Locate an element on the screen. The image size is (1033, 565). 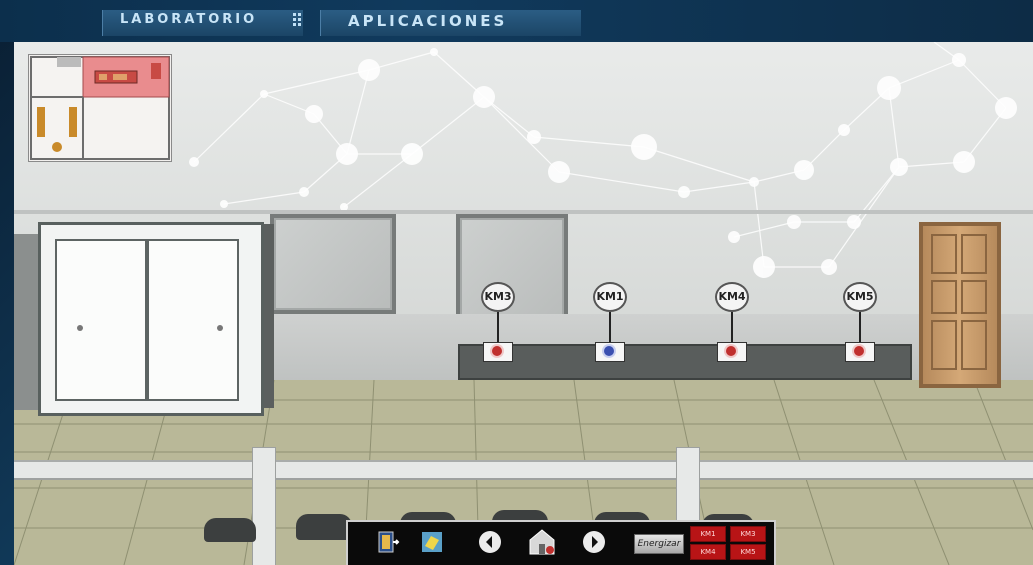
arrow-left-icon is located at coordinates (490, 544).